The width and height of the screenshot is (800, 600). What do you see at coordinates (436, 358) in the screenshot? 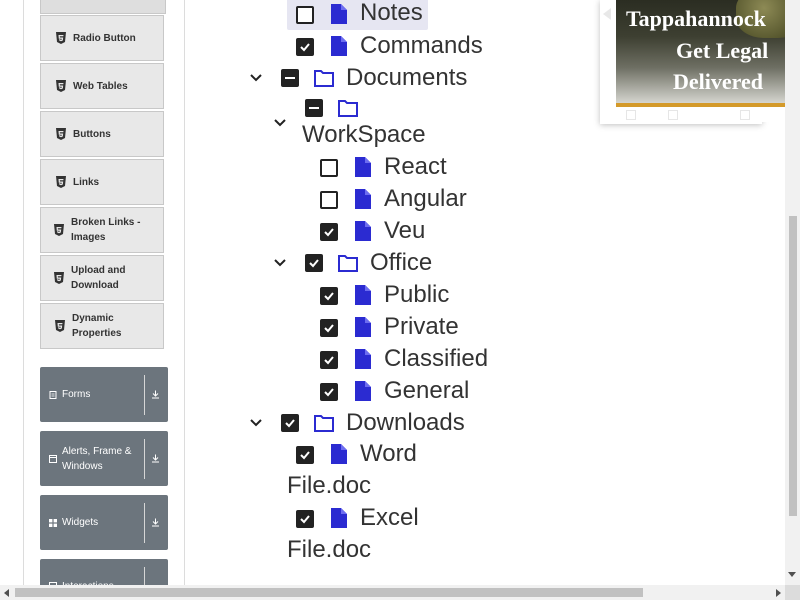
I see `node-label: Classified` at bounding box center [436, 358].